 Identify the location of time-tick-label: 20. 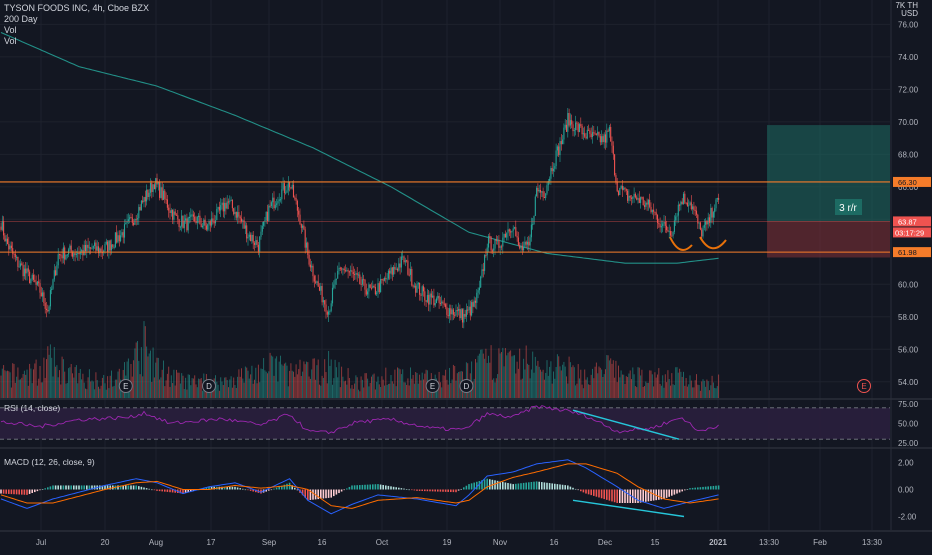
(105, 542).